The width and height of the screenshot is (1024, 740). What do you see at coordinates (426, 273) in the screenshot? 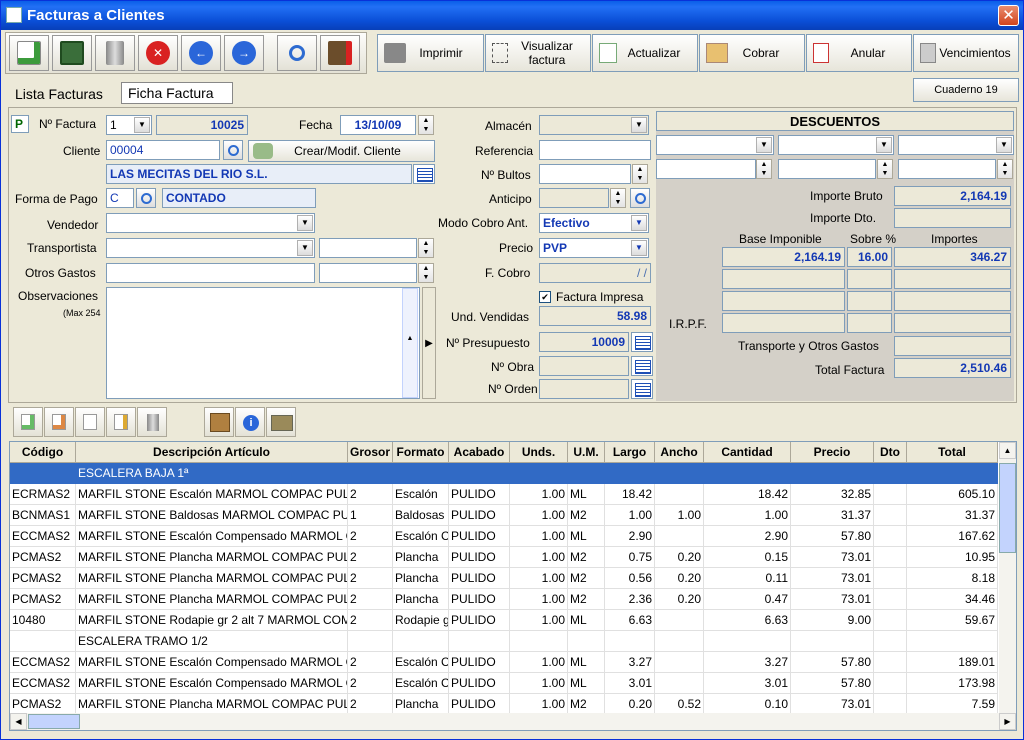
I see `other-expenses-spinner: ▲ ▼` at bounding box center [426, 273].